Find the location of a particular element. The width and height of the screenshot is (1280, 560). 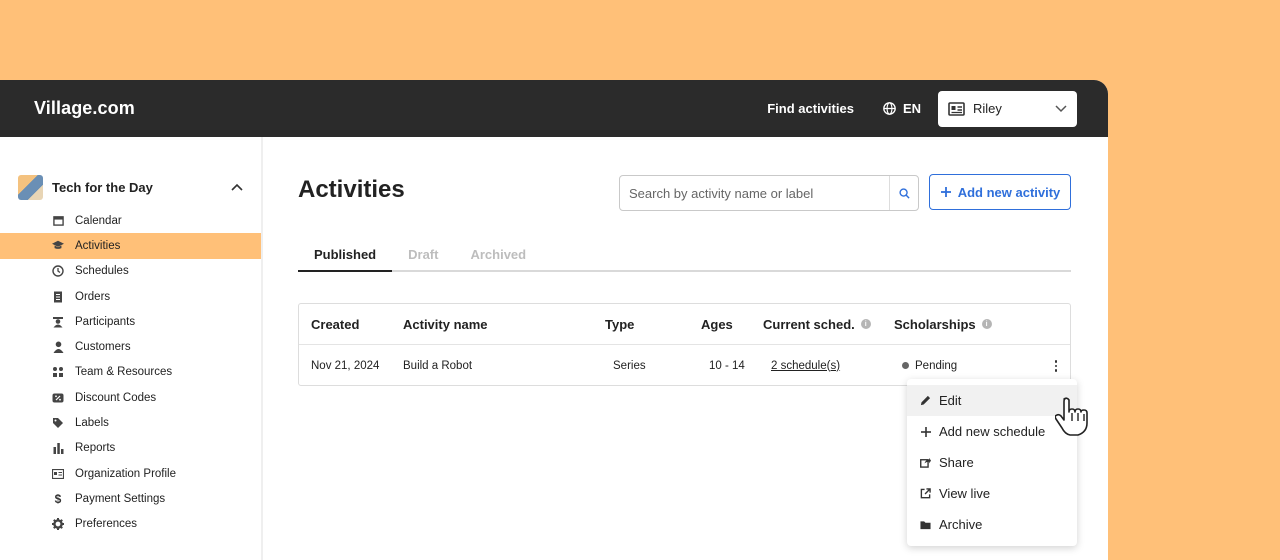

header-scholarships-label: Scholarships is located at coordinates (935, 324).